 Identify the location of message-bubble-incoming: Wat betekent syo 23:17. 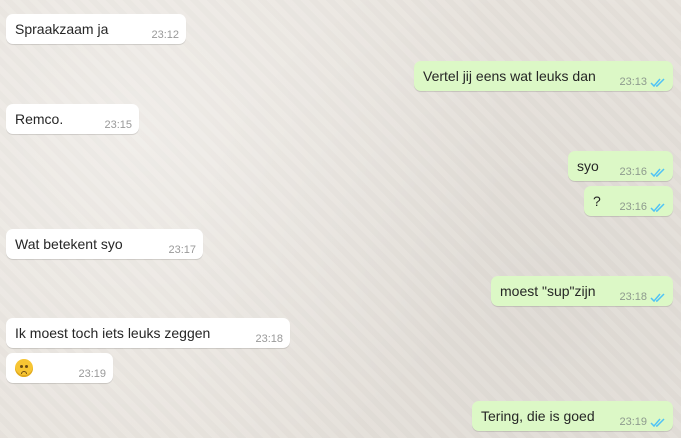
(104, 244).